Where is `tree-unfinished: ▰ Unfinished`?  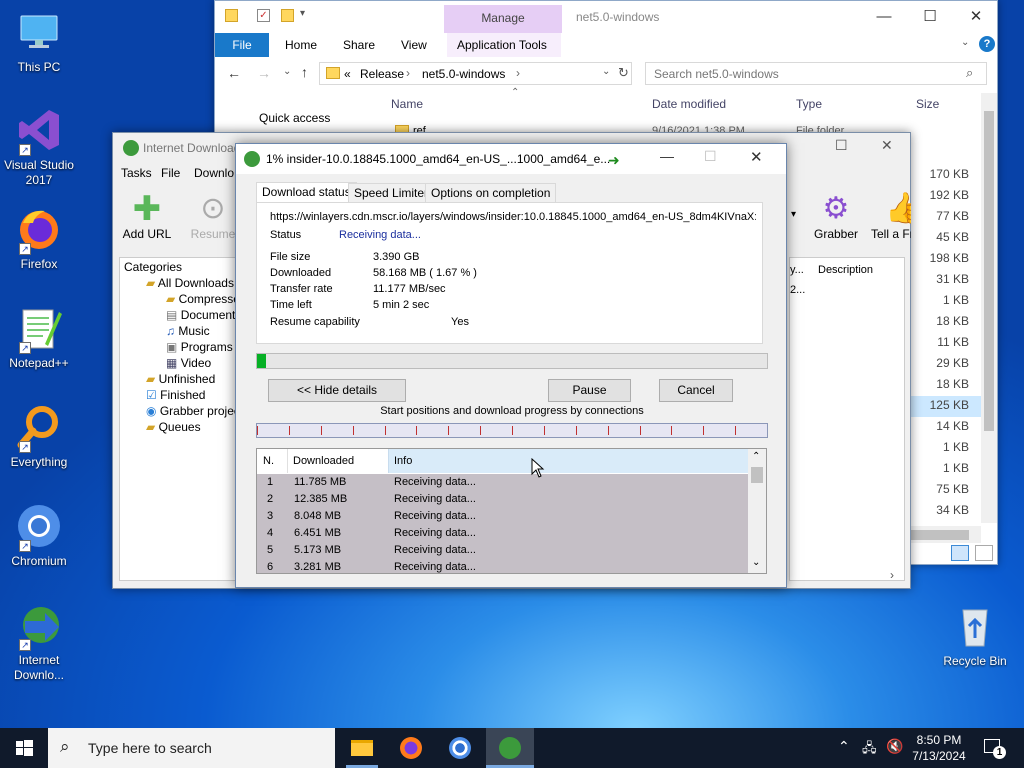 tree-unfinished: ▰ Unfinished is located at coordinates (180, 379).